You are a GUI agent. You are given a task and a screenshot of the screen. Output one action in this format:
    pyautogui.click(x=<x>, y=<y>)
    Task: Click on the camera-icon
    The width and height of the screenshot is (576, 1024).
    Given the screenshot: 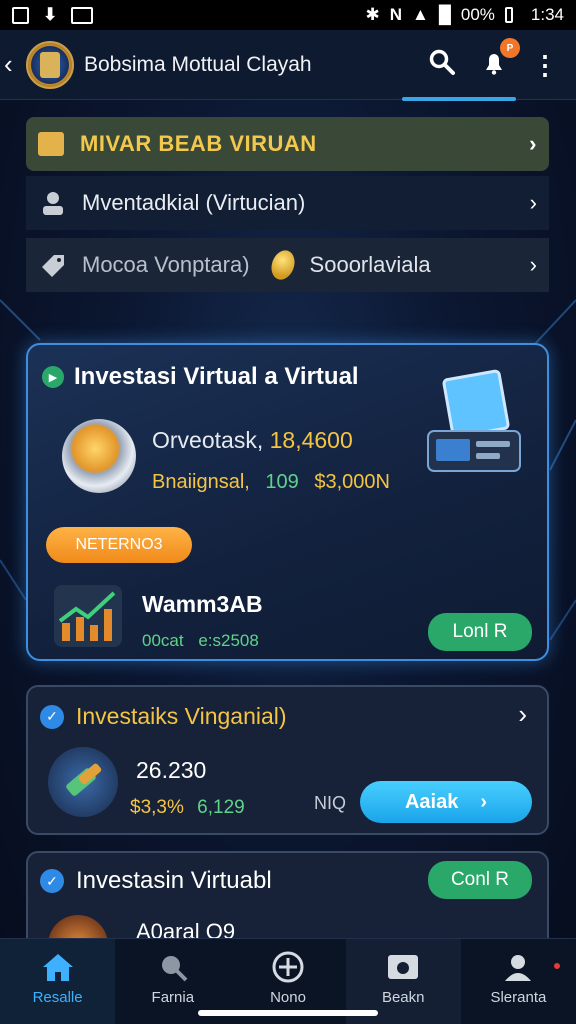 What is the action you would take?
    pyautogui.click(x=403, y=967)
    